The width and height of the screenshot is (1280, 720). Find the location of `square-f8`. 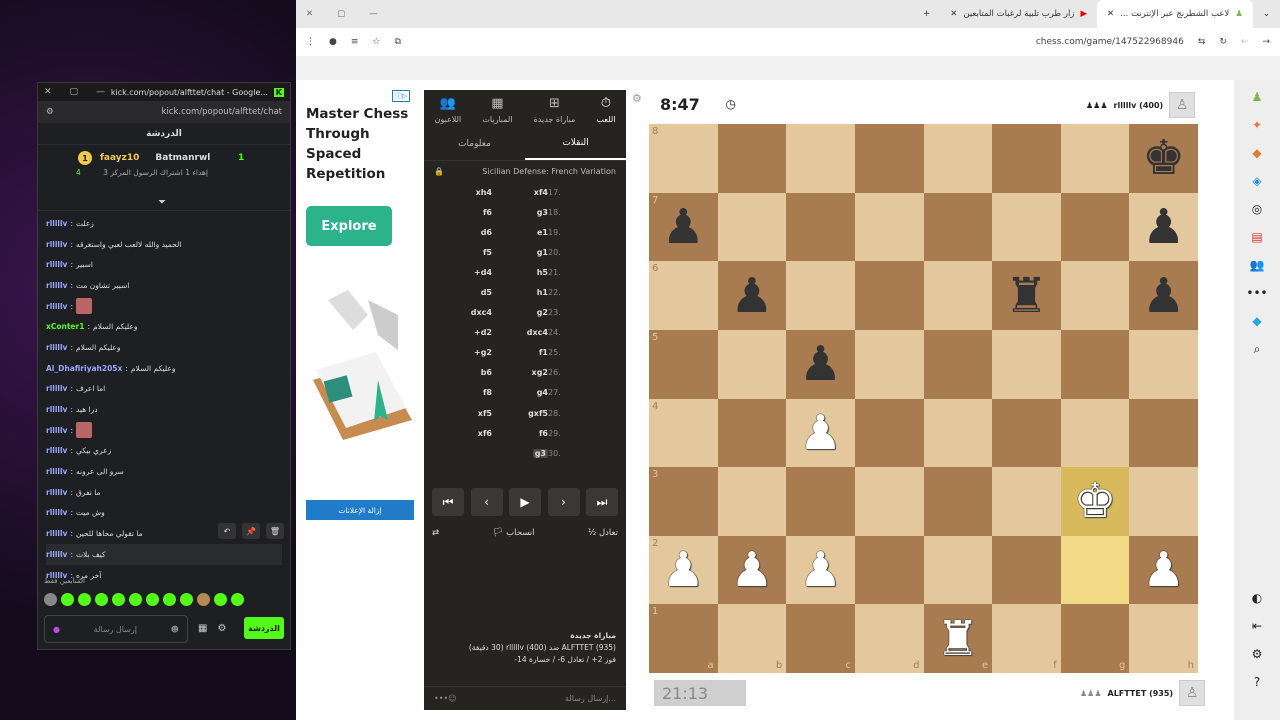

square-f8 is located at coordinates (1026, 158).